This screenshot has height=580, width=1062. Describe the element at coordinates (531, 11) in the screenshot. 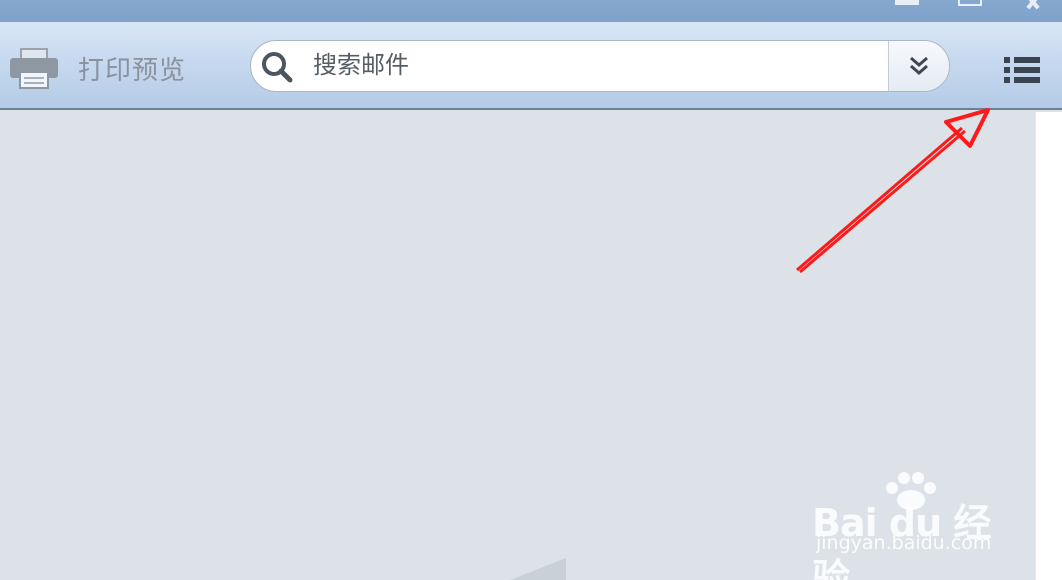

I see `title-bar` at that location.